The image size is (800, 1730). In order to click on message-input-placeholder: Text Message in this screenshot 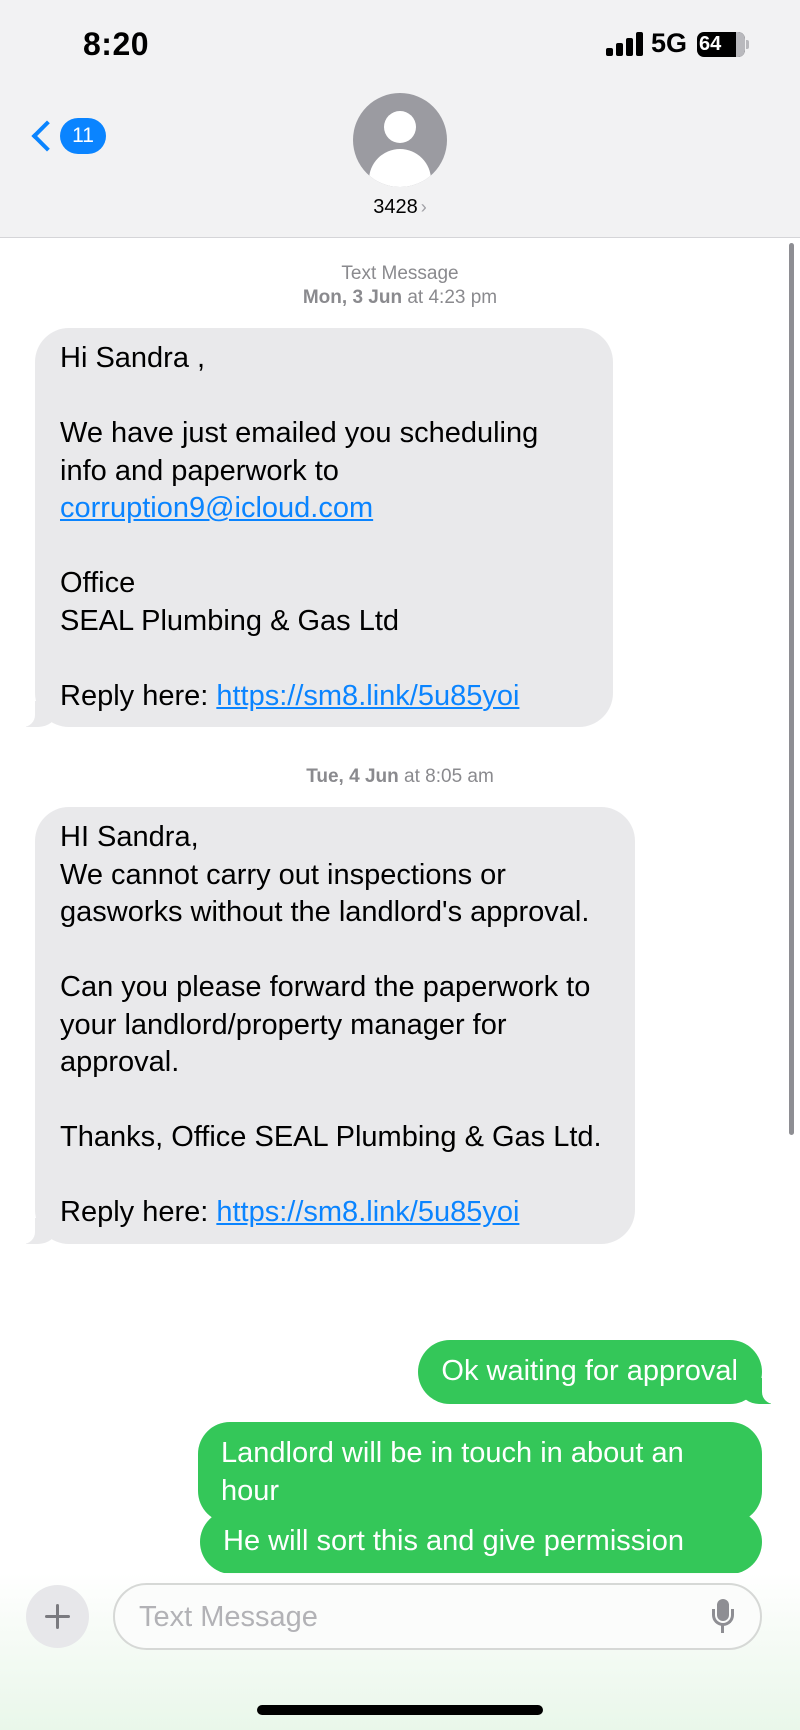, I will do `click(228, 1617)`.